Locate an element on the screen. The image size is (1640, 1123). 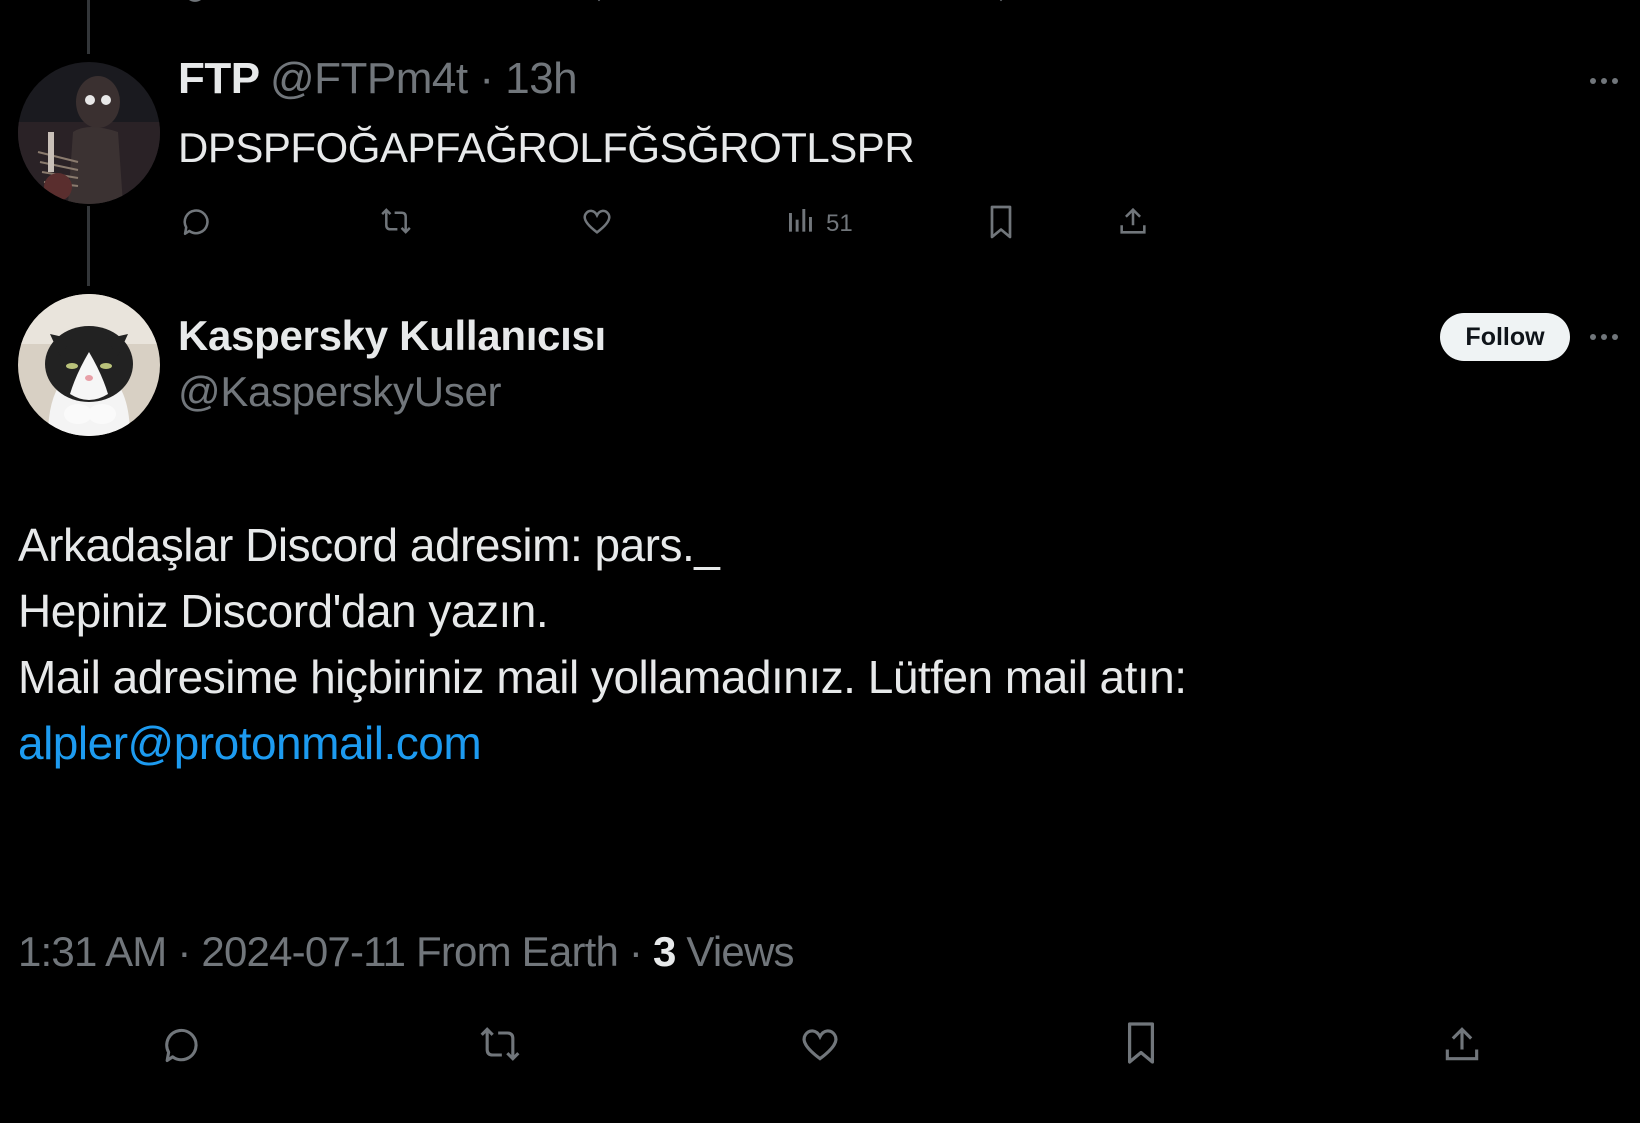
tweet-text-line-2: Hepiniz Discord'dan yazın. is located at coordinates (283, 611).